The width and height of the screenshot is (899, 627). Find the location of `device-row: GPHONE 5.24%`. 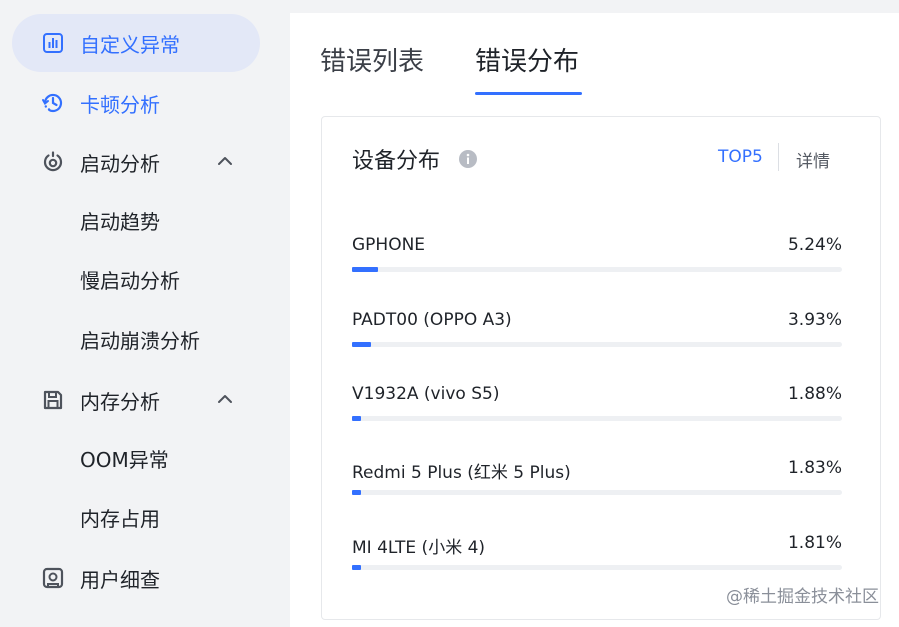

device-row: GPHONE 5.24% is located at coordinates (597, 260).